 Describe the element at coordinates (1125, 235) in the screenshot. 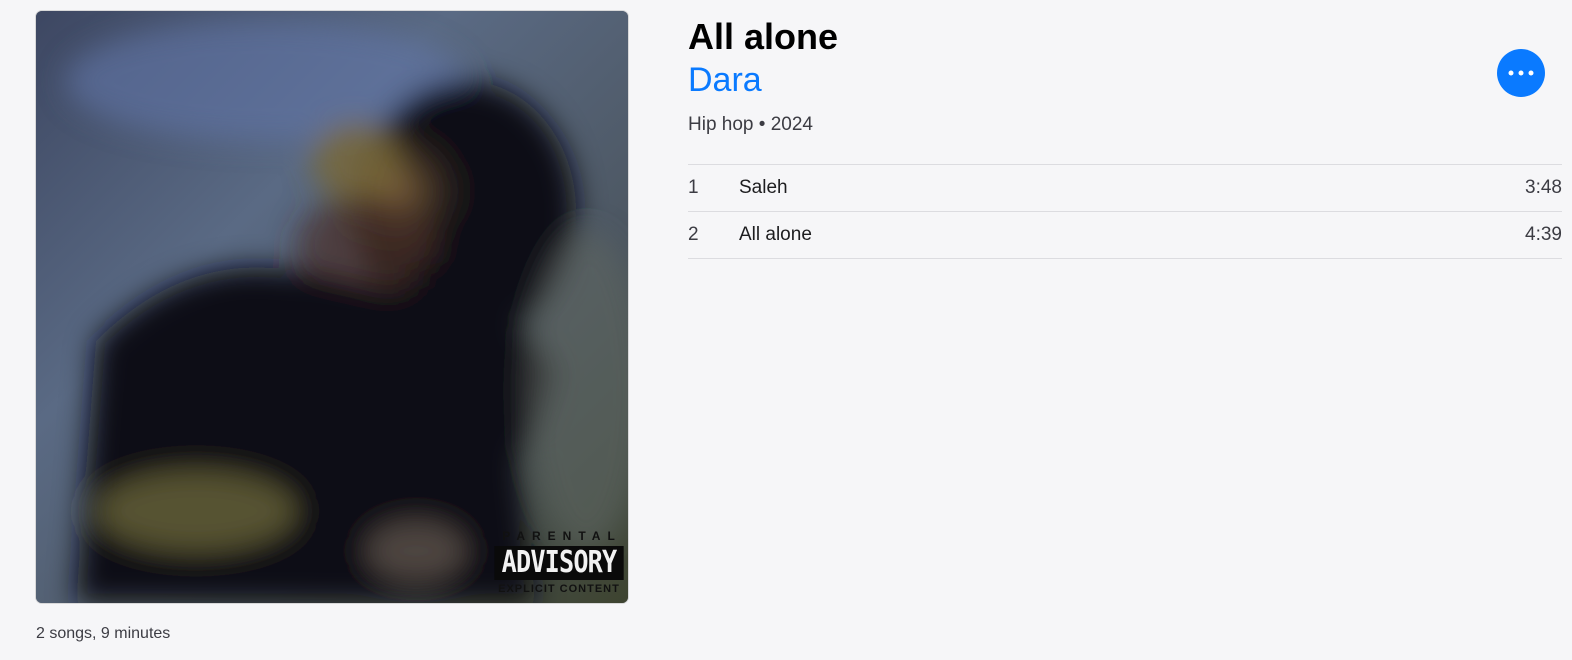

I see `track-row: 2 All alone 4:39` at that location.